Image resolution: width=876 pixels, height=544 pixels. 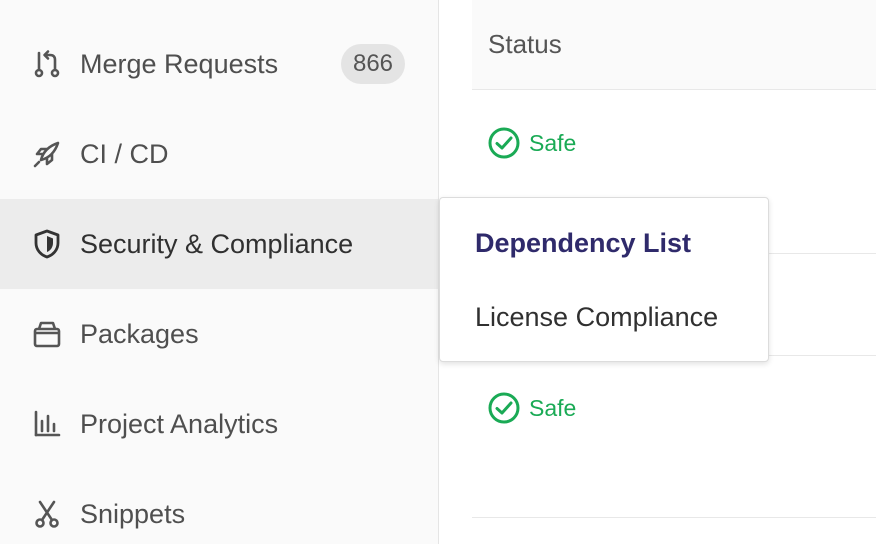 What do you see at coordinates (139, 333) in the screenshot?
I see `sidebar-item-label: Packages` at bounding box center [139, 333].